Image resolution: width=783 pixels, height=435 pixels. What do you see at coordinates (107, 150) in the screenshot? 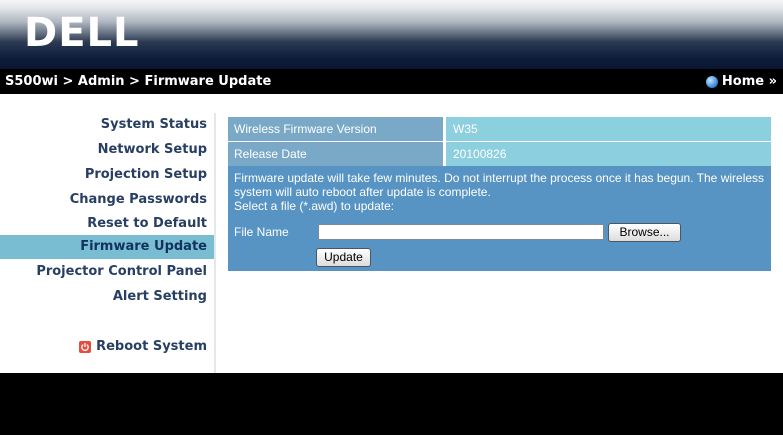
I see `sidebar-item-network-setup: Network Setup` at bounding box center [107, 150].